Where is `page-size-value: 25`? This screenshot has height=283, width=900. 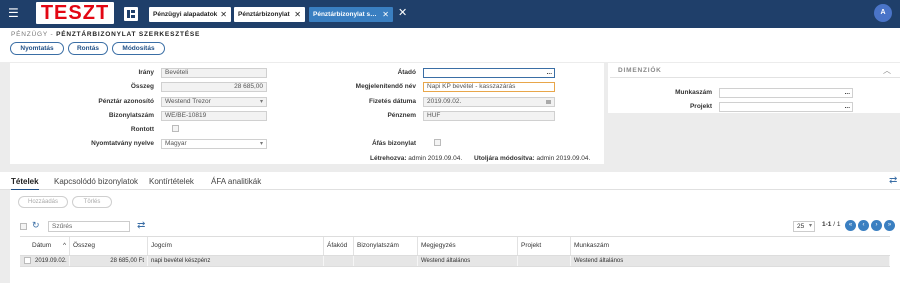 page-size-value: 25 is located at coordinates (801, 226).